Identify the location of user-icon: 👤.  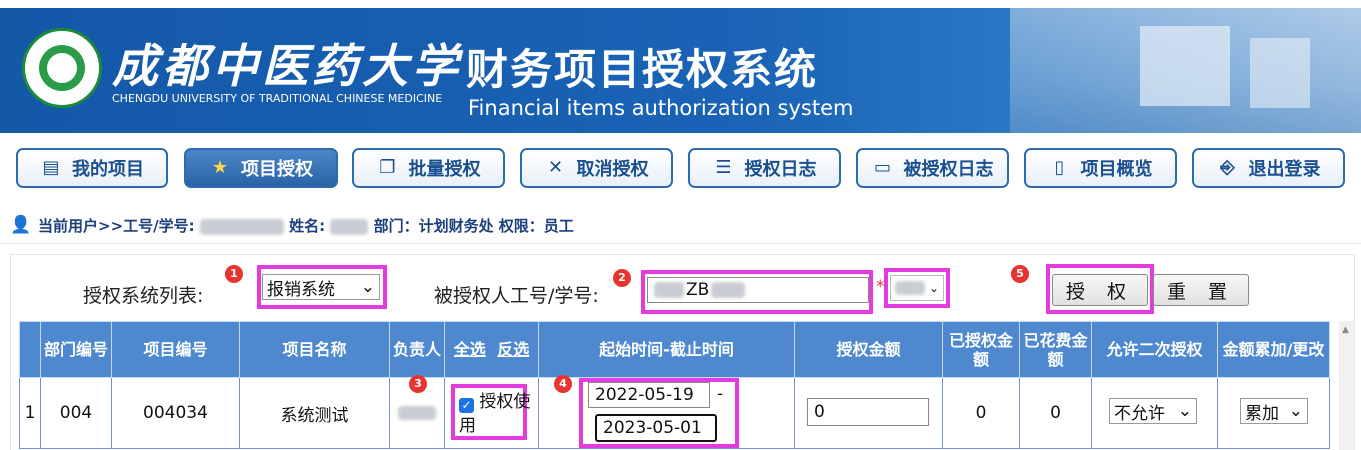
(21, 225).